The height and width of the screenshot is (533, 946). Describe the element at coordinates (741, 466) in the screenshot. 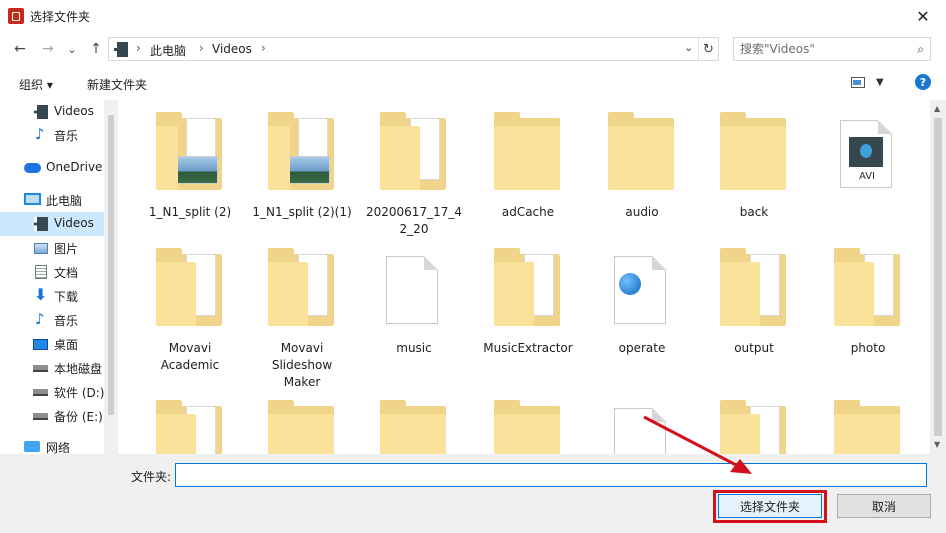

I see `annotation-arrow-head` at that location.